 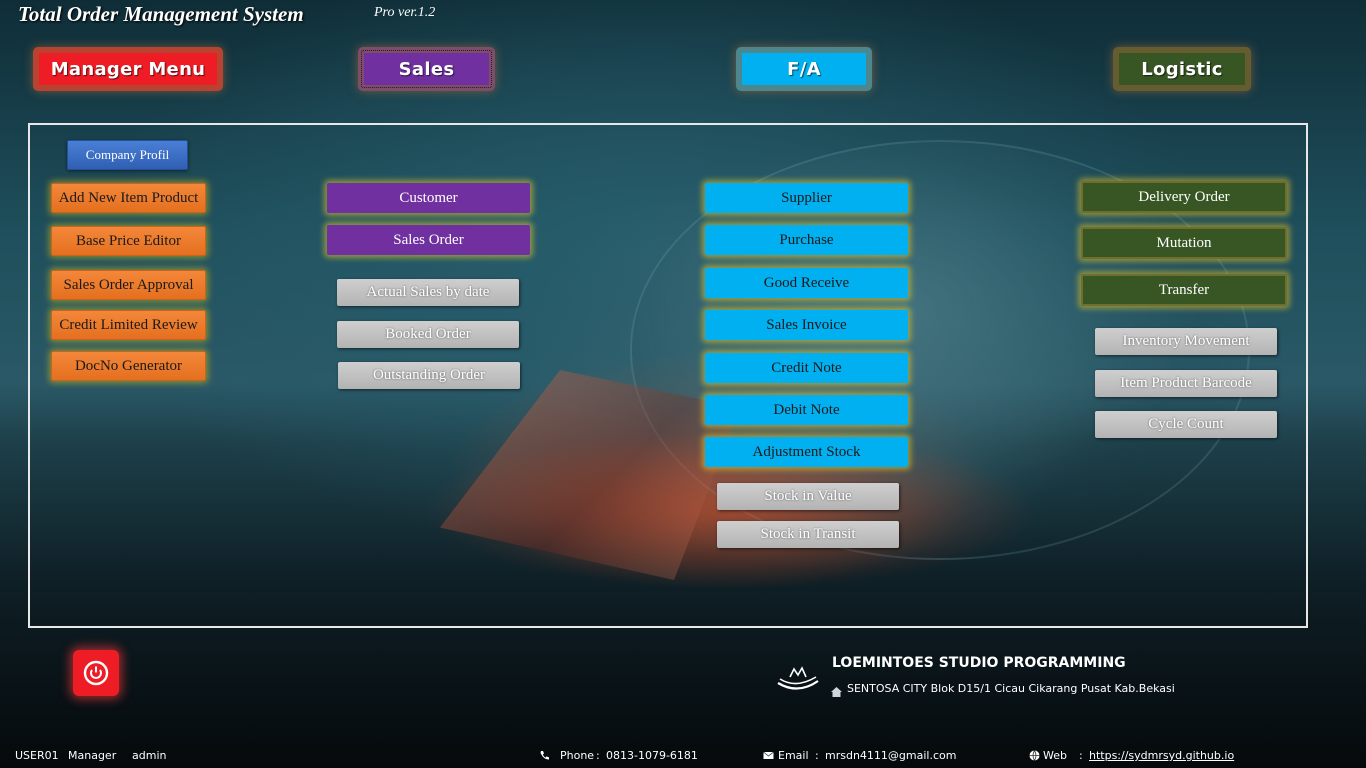 What do you see at coordinates (128, 198) in the screenshot?
I see `add-new-item-product-button: Add New Item Product` at bounding box center [128, 198].